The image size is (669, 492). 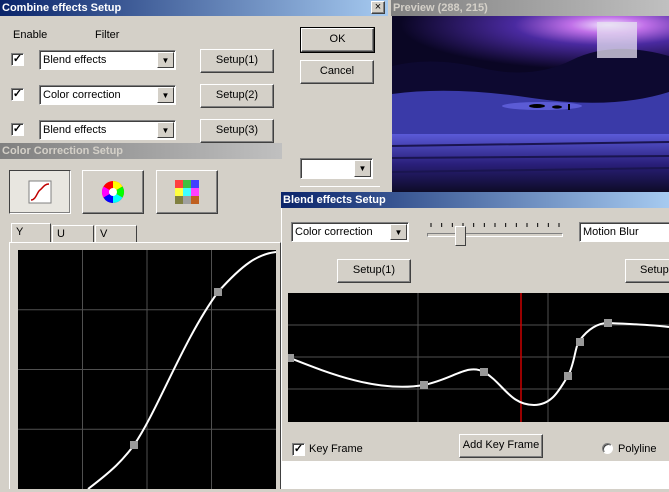 I want to click on blend-setup-1-label: Setup(1), so click(x=374, y=270).